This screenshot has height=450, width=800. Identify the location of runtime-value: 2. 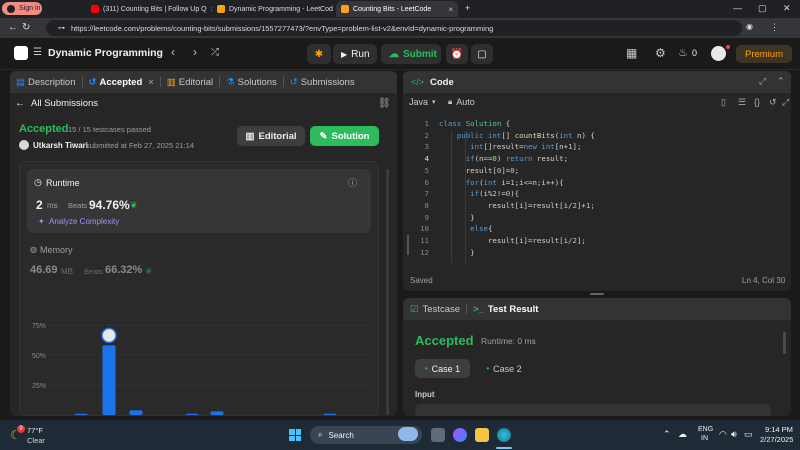
(39, 205).